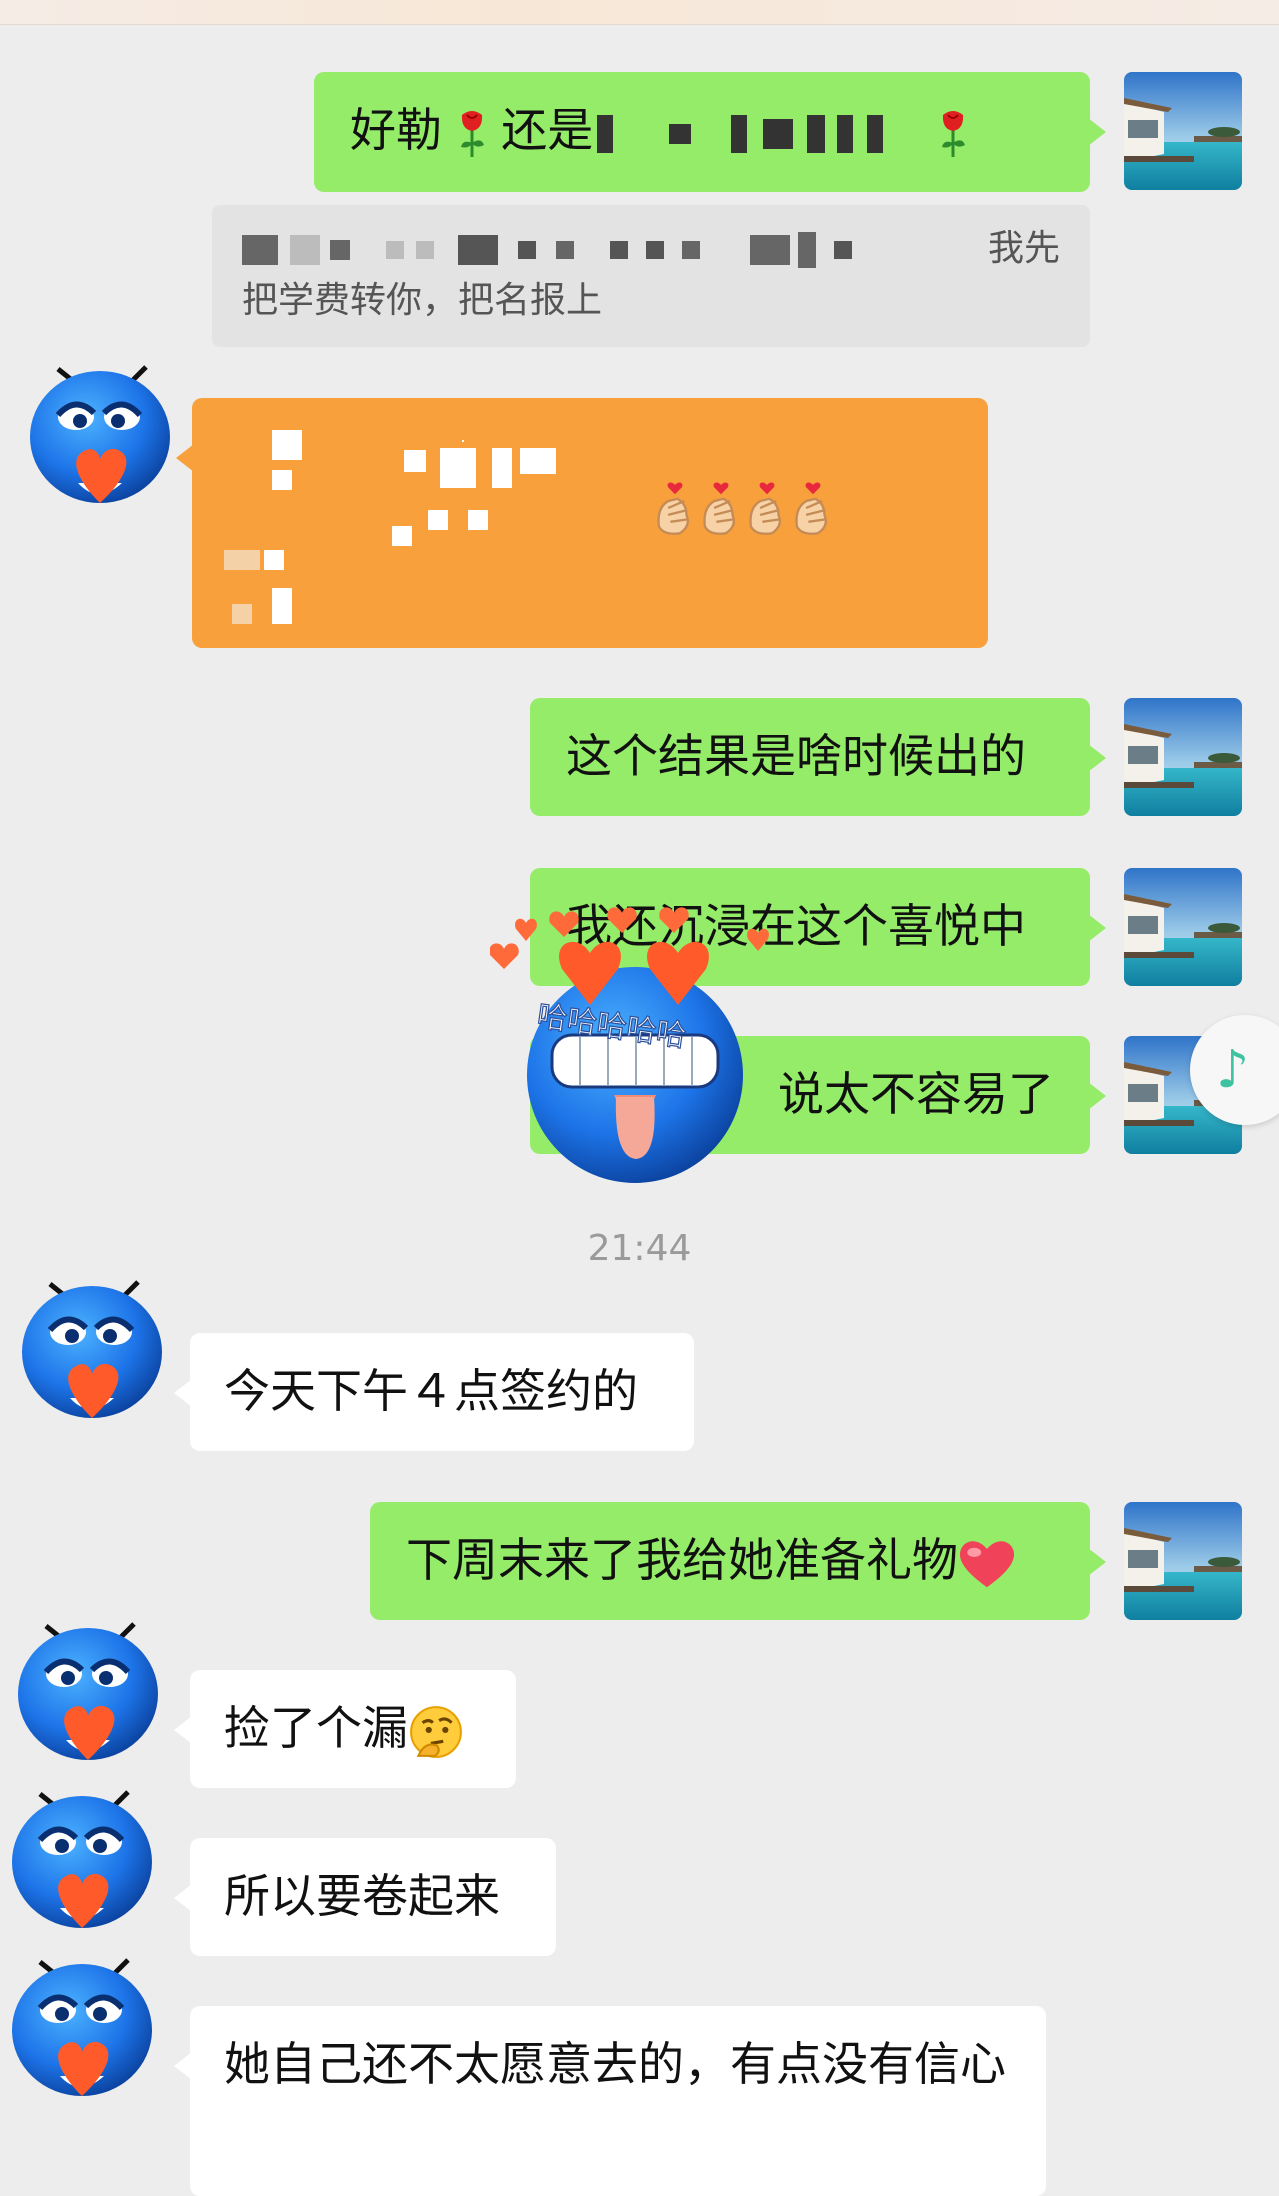 This screenshot has height=2196, width=1279. What do you see at coordinates (431, 1391) in the screenshot?
I see `message-text: 今天下午４点签约的` at bounding box center [431, 1391].